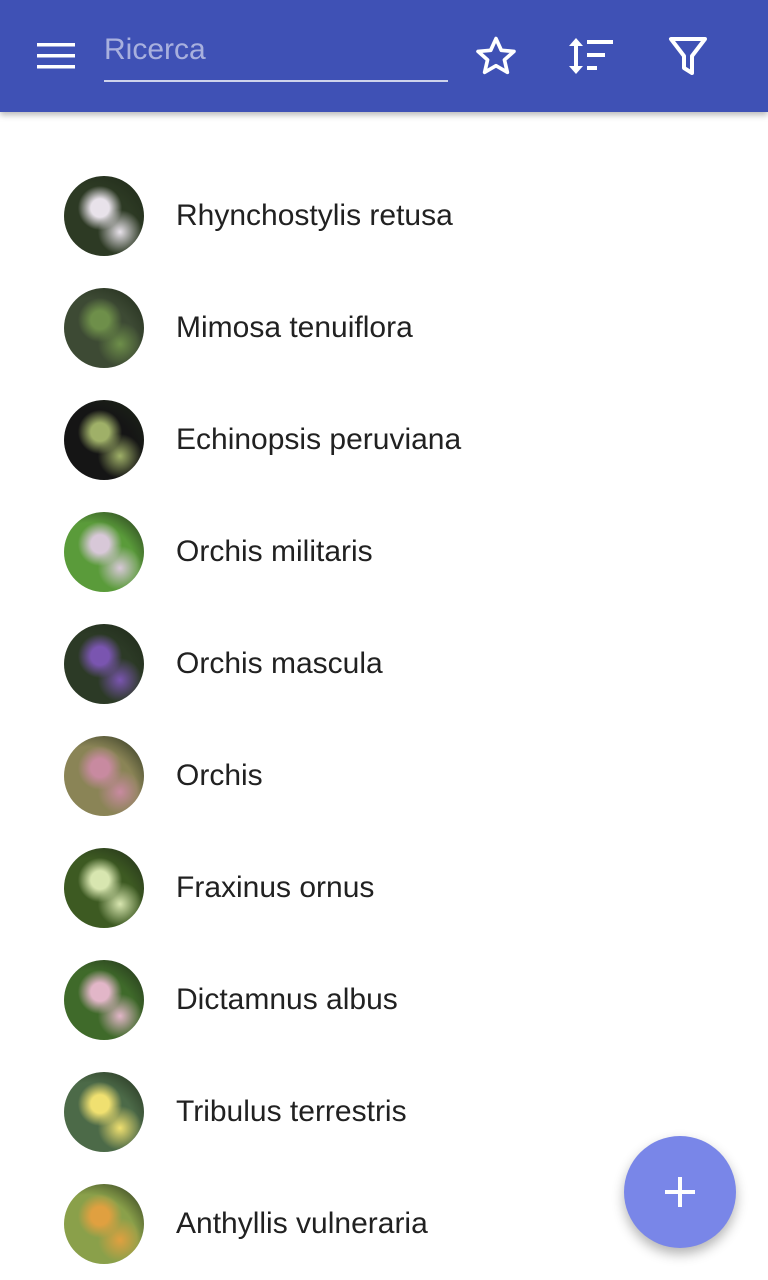  I want to click on list-item: Orchis, so click(384, 776).